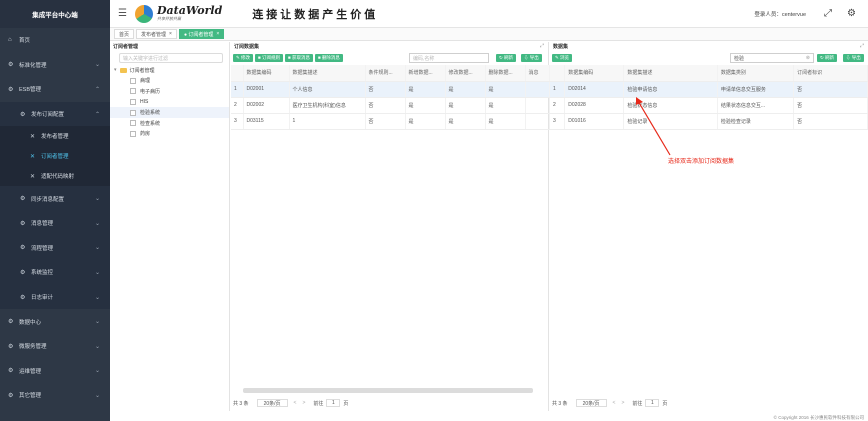  Describe the element at coordinates (328, 58) in the screenshot. I see `mid-button-3: ■ 删除消息` at that location.